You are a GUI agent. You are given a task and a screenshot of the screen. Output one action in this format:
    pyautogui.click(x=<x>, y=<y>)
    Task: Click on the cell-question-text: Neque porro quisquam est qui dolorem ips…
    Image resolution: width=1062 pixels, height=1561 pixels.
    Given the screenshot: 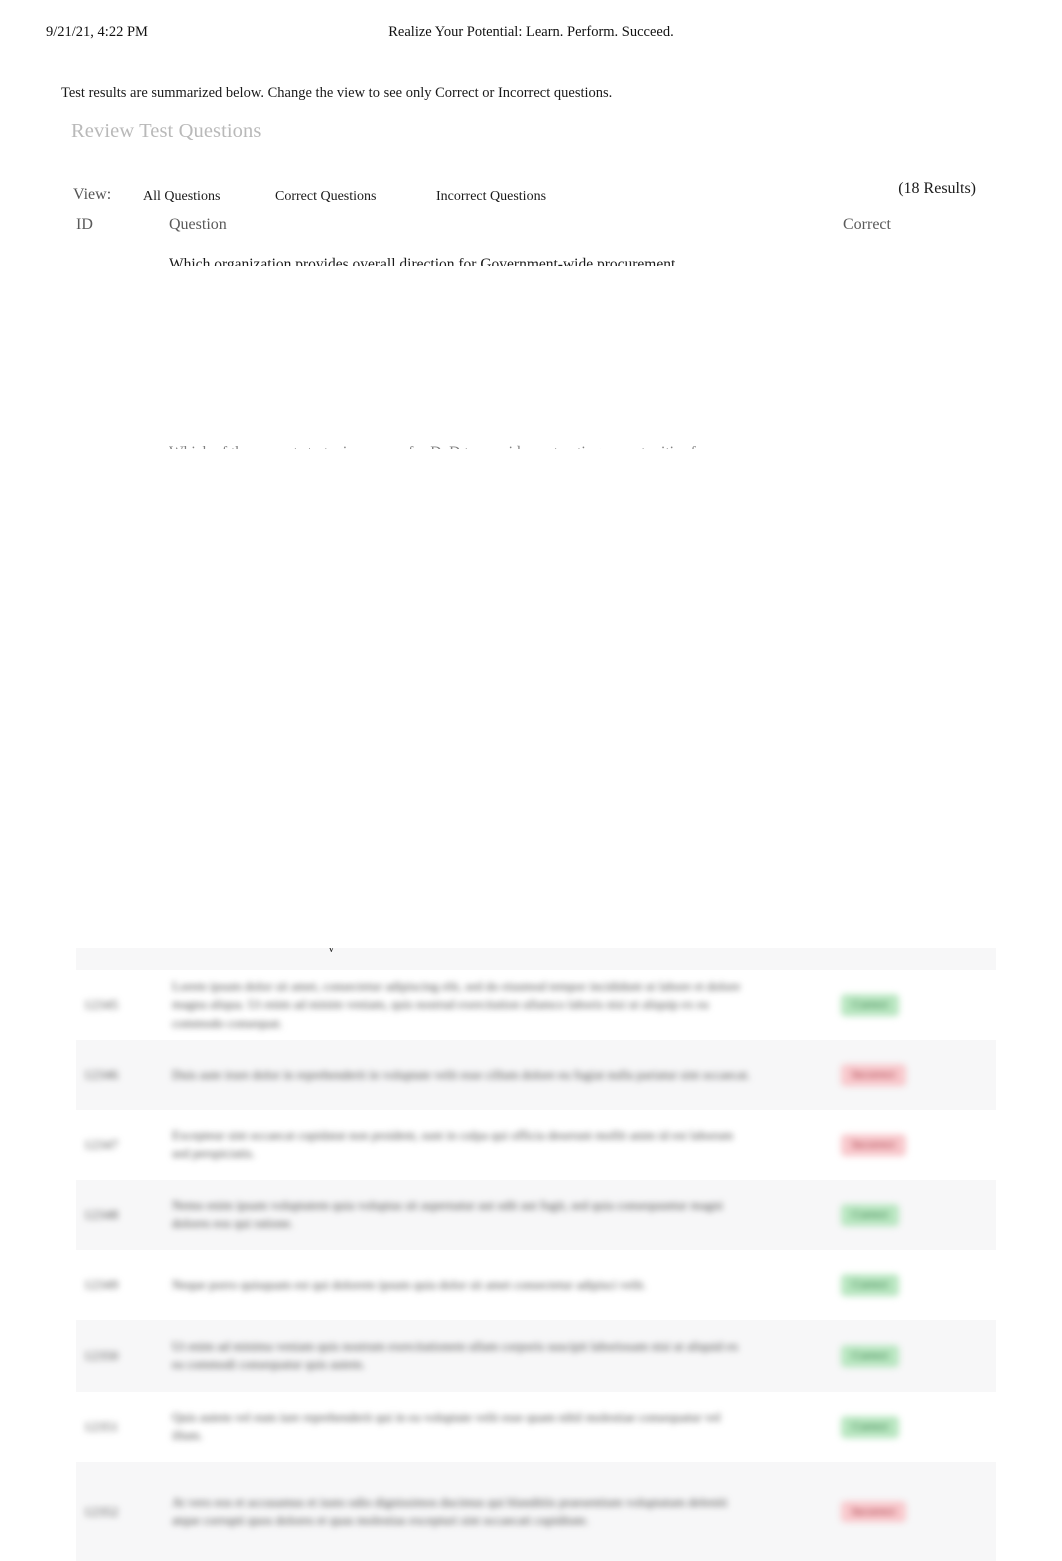 What is the action you would take?
    pyautogui.click(x=409, y=1284)
    